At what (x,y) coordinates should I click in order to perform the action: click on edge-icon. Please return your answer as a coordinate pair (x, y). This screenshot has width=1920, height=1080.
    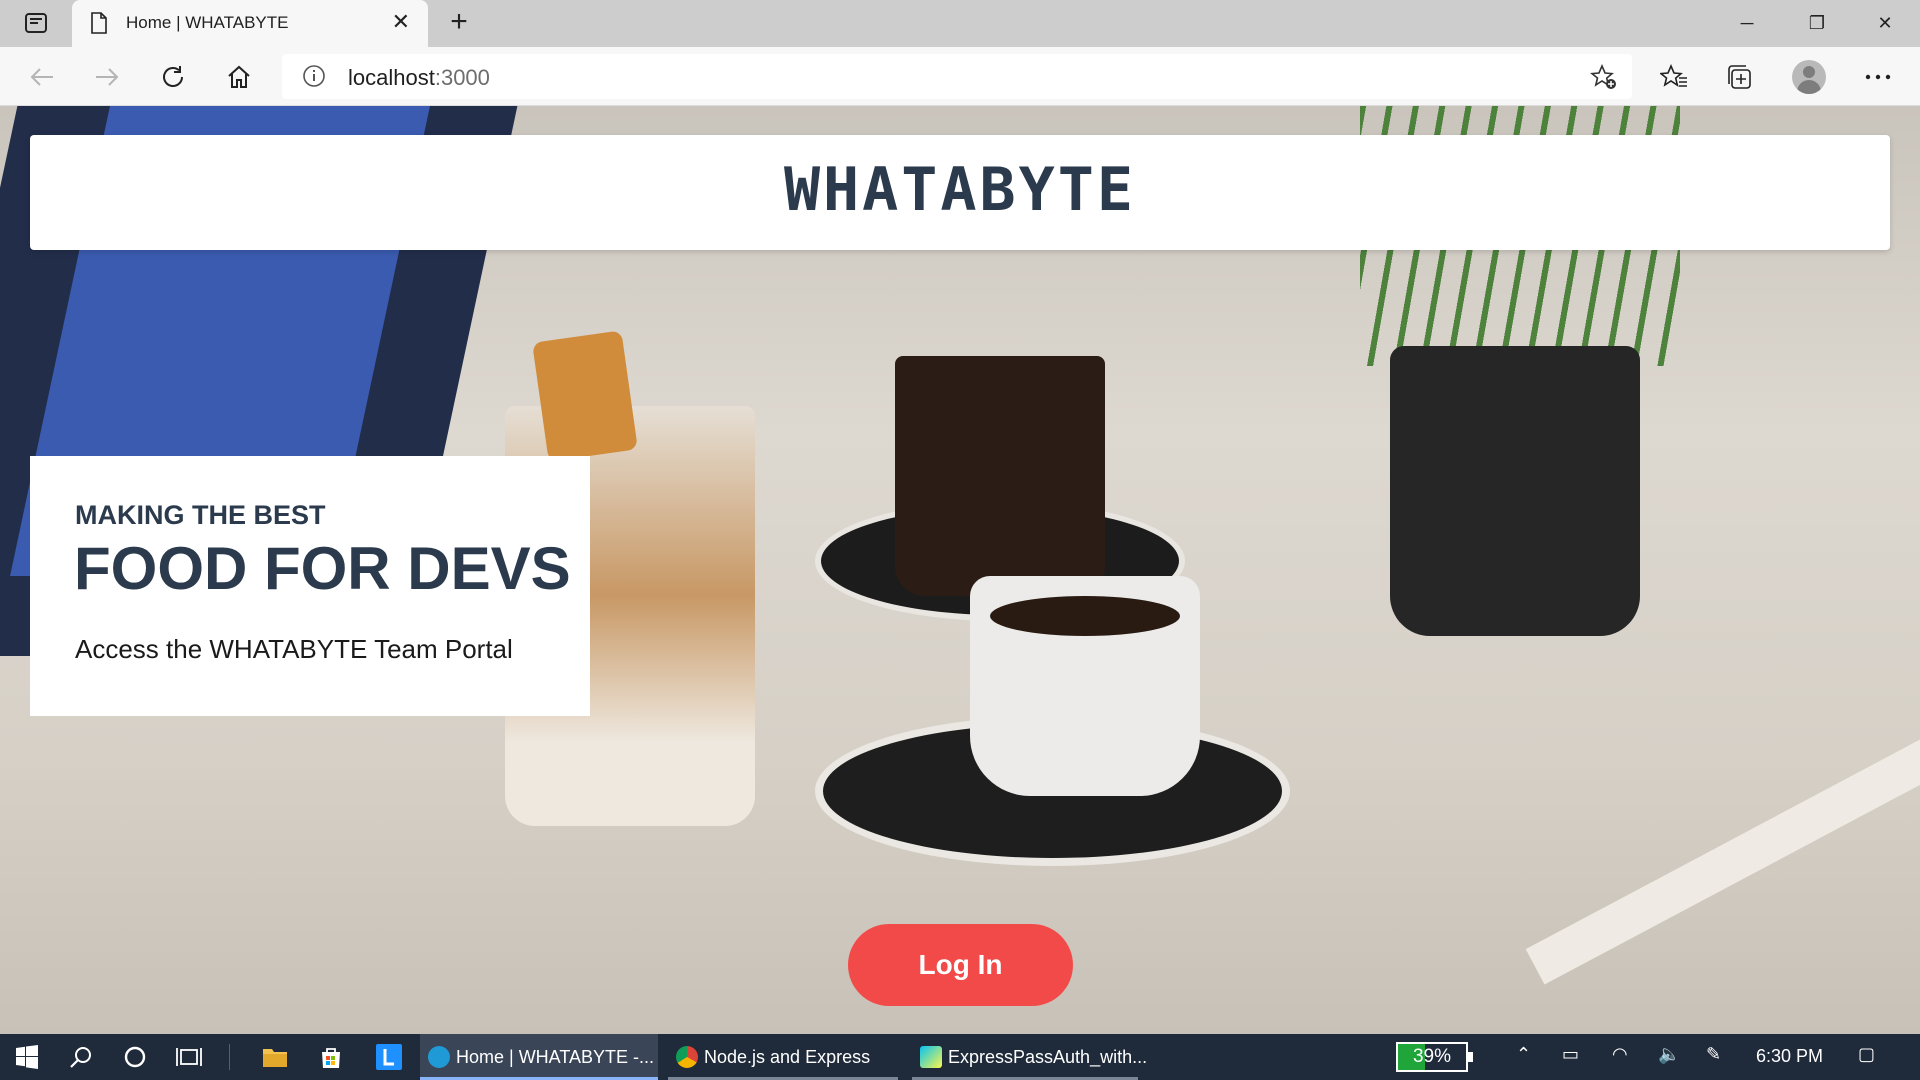
    Looking at the image, I should click on (439, 1057).